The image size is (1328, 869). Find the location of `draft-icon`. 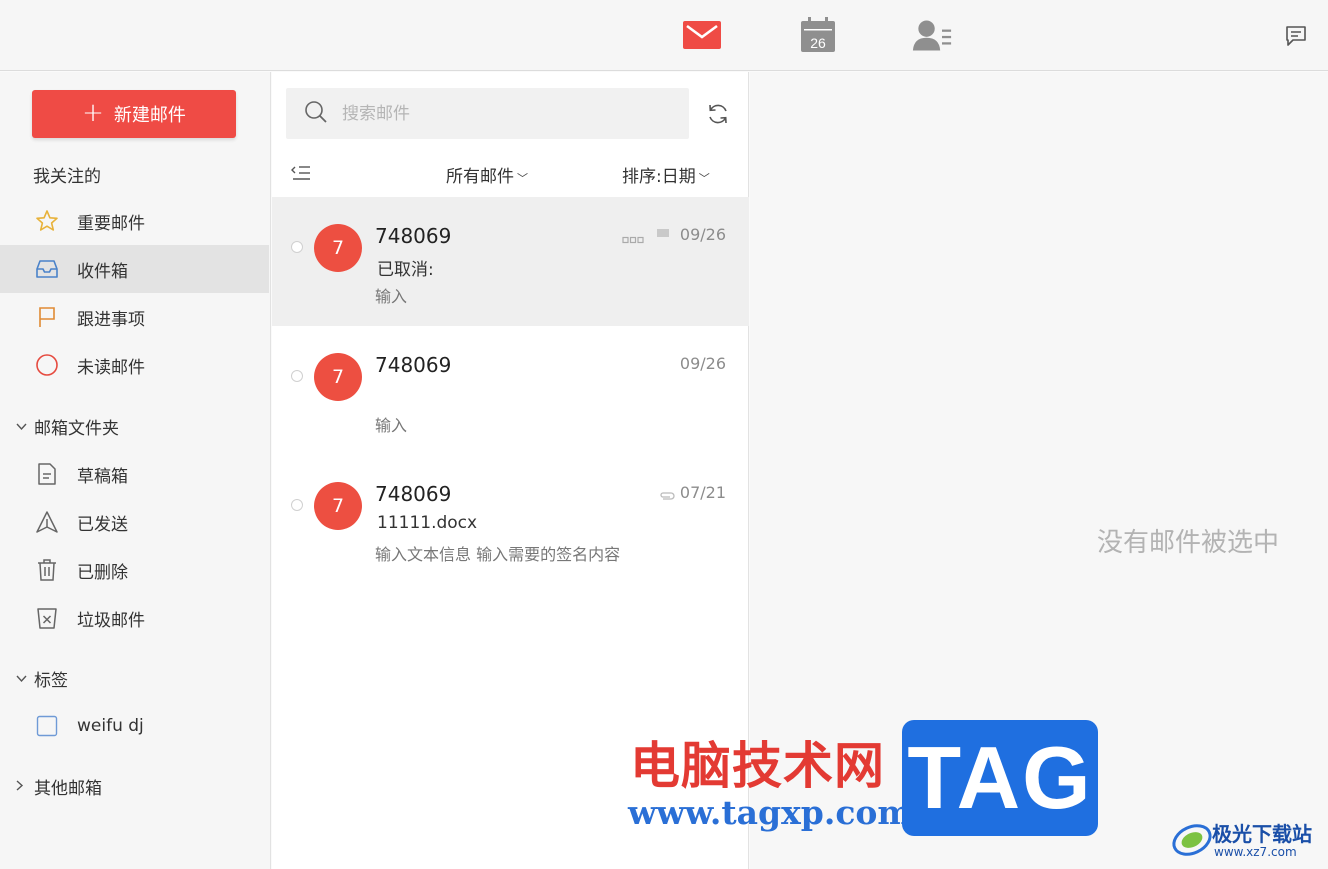

draft-icon is located at coordinates (47, 474).